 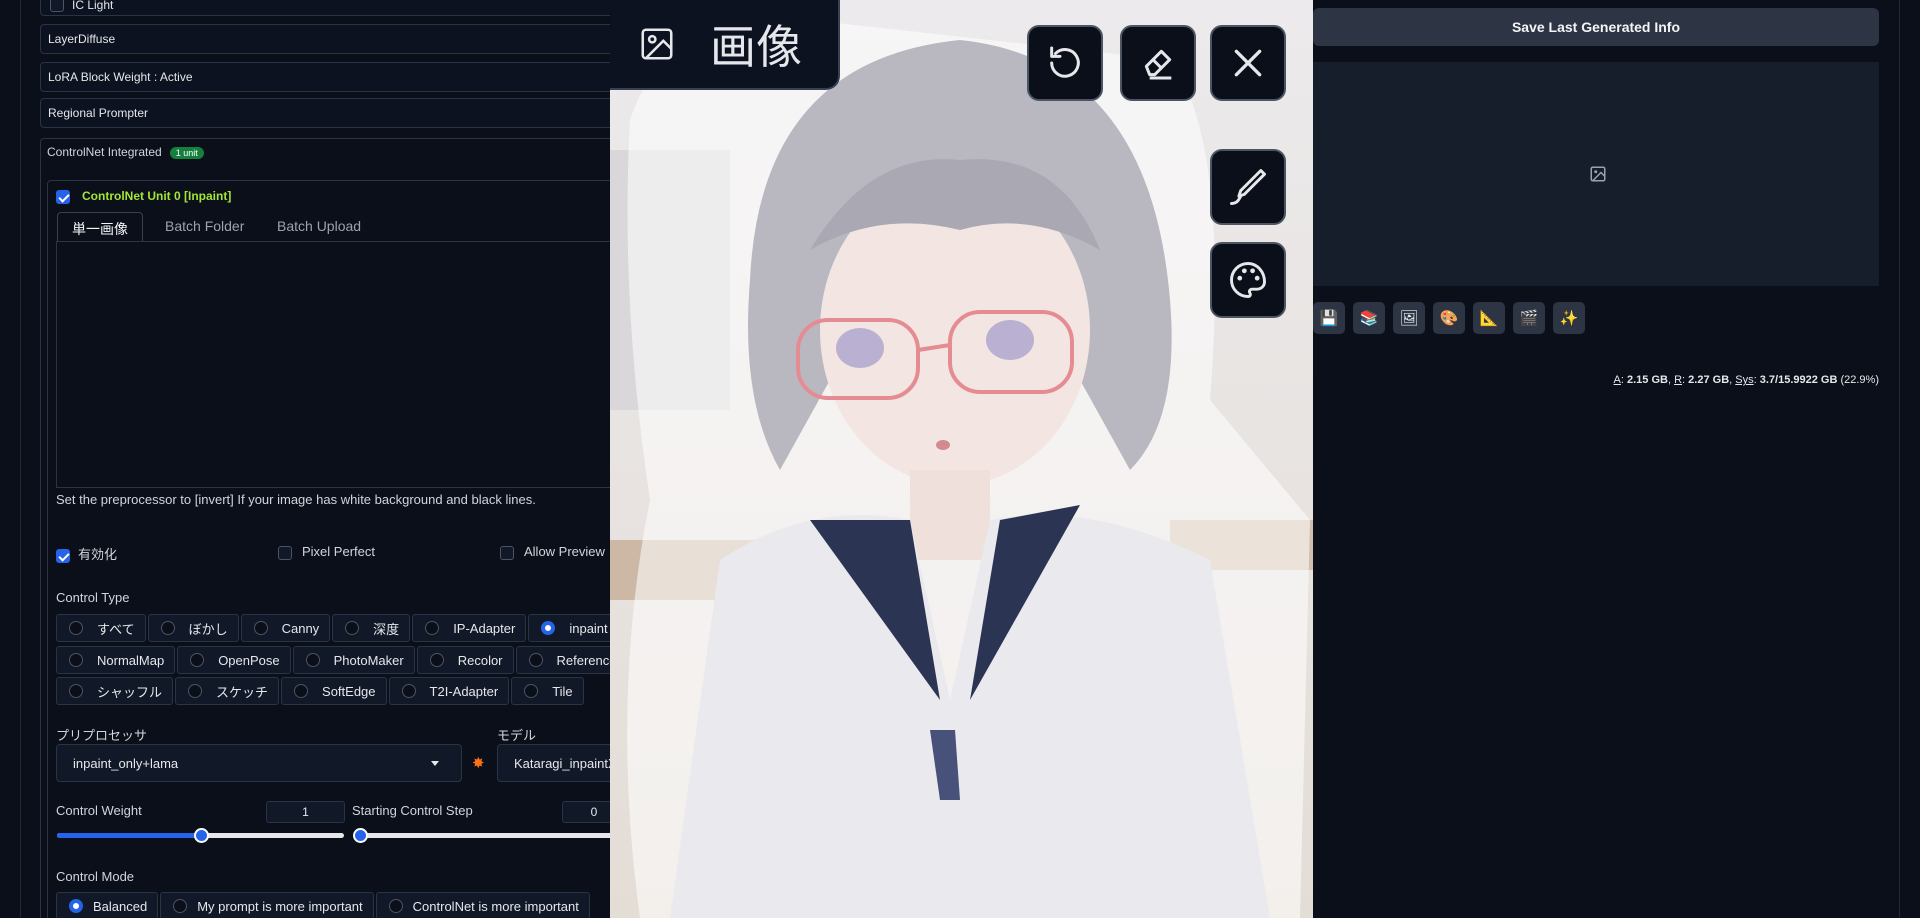 I want to click on close-icon, so click(x=1248, y=63).